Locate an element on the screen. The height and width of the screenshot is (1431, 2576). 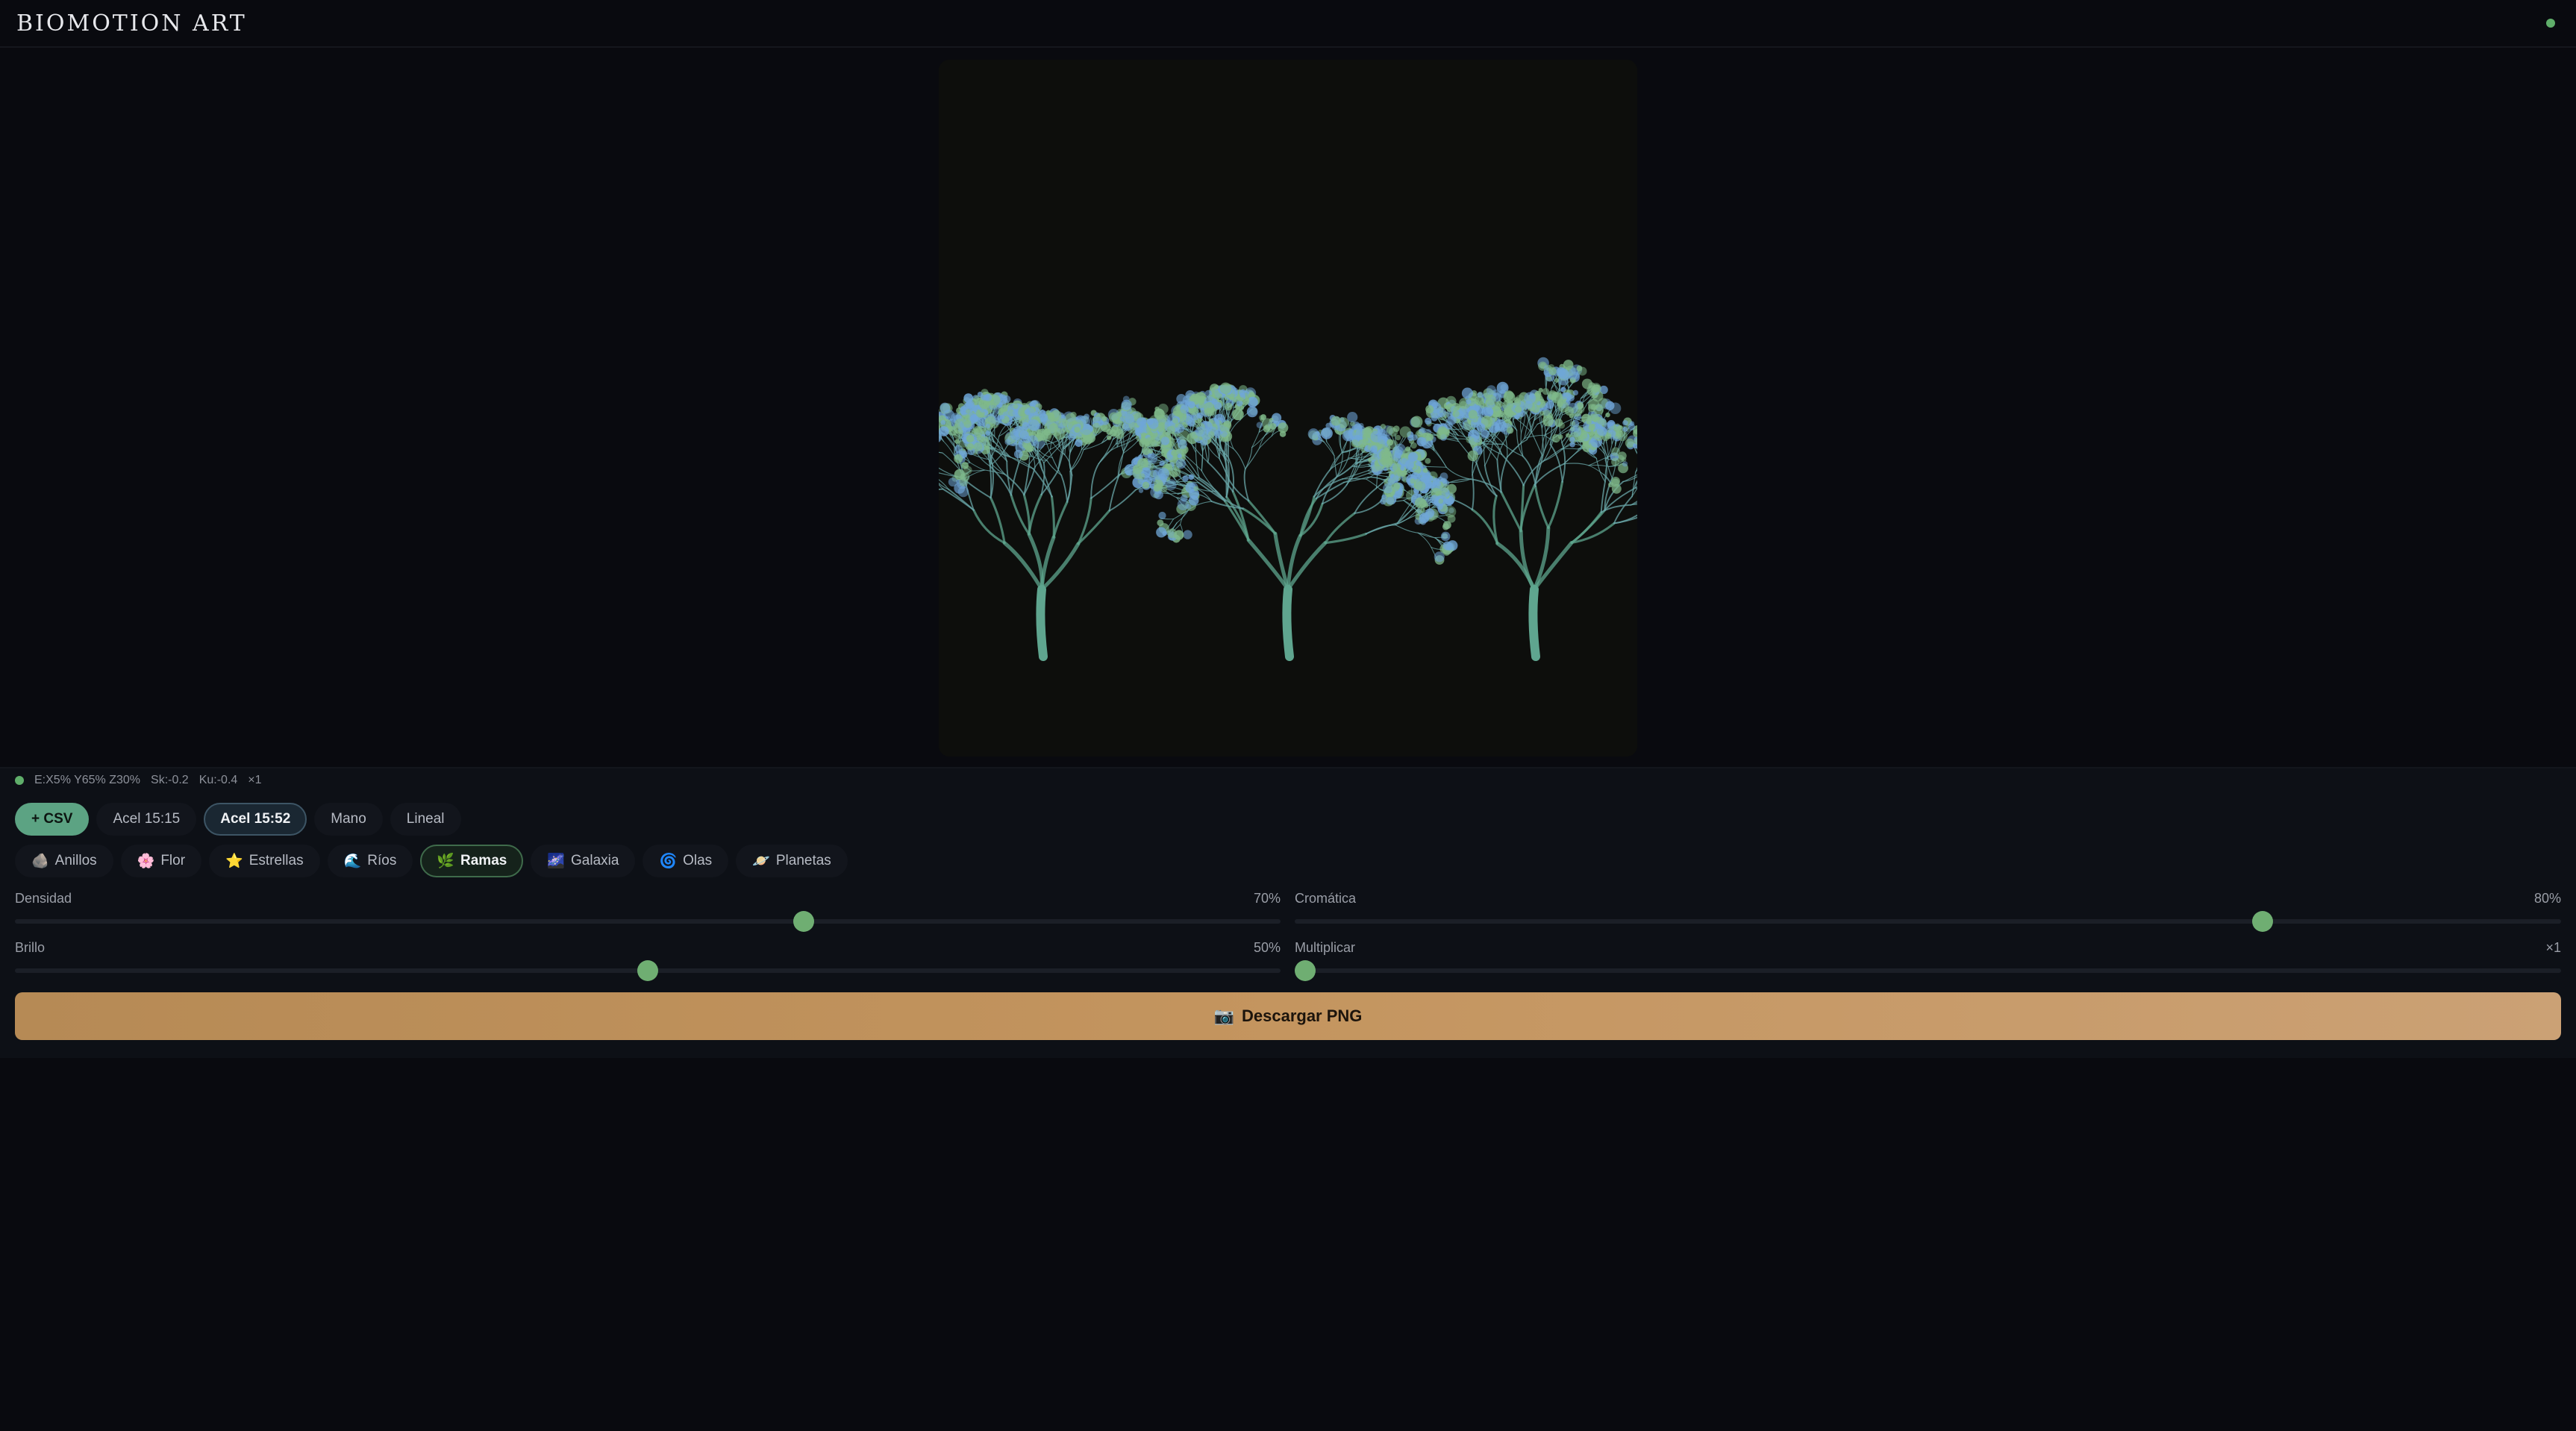
mode-ramas: 🌿 Ramas is located at coordinates (472, 861).